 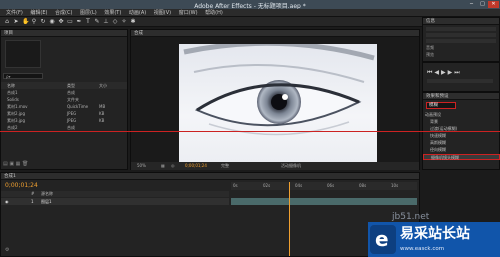 What do you see at coordinates (162, 13) in the screenshot?
I see `menu-view: 视图(V)` at bounding box center [162, 13].